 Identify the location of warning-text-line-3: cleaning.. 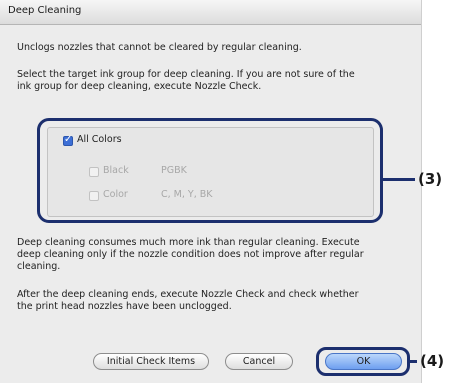
(39, 266).